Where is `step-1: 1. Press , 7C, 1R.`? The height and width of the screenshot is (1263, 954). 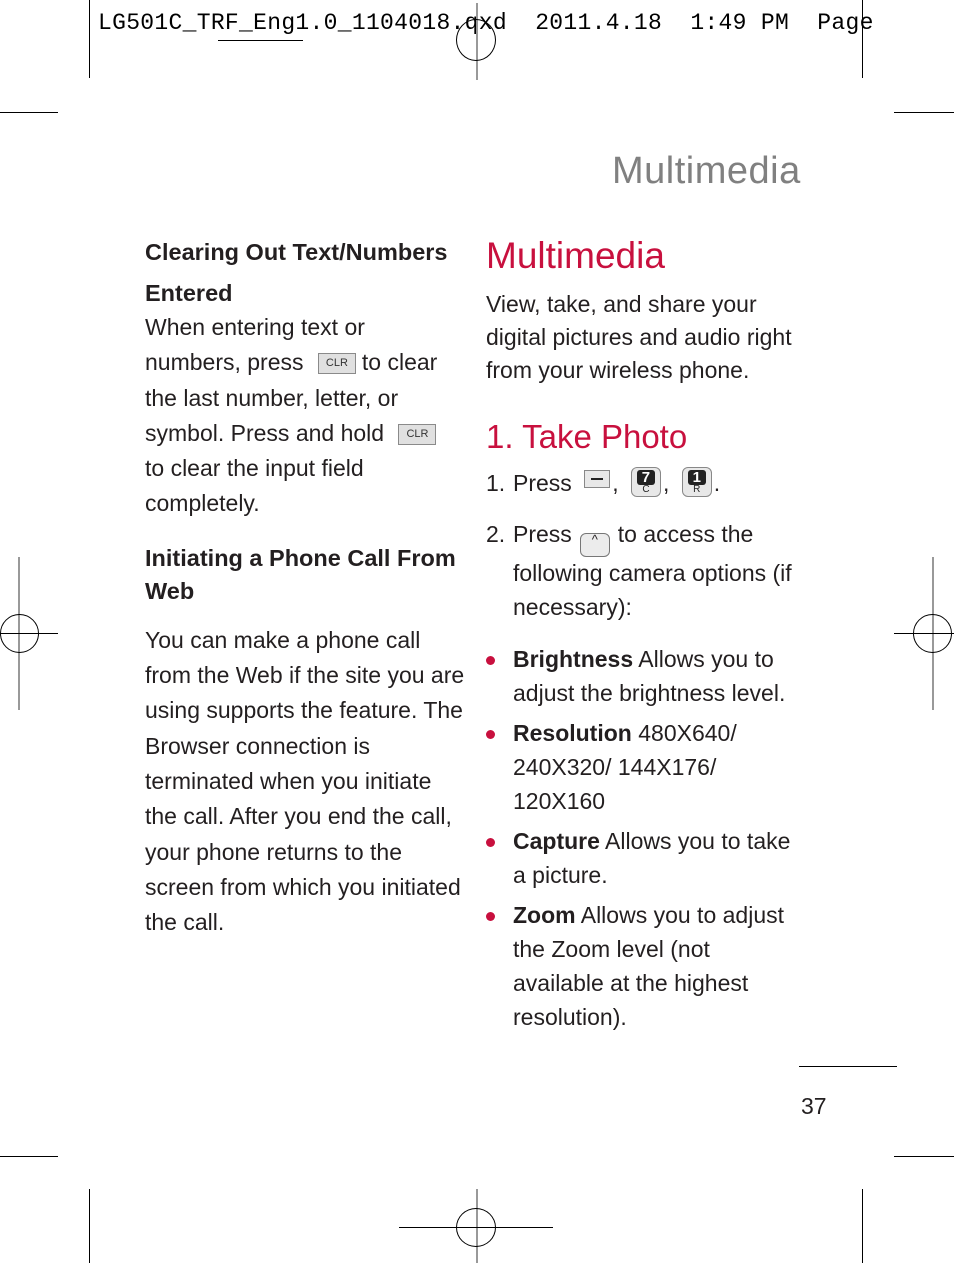 step-1: 1. Press , 7C, 1R. is located at coordinates (646, 483).